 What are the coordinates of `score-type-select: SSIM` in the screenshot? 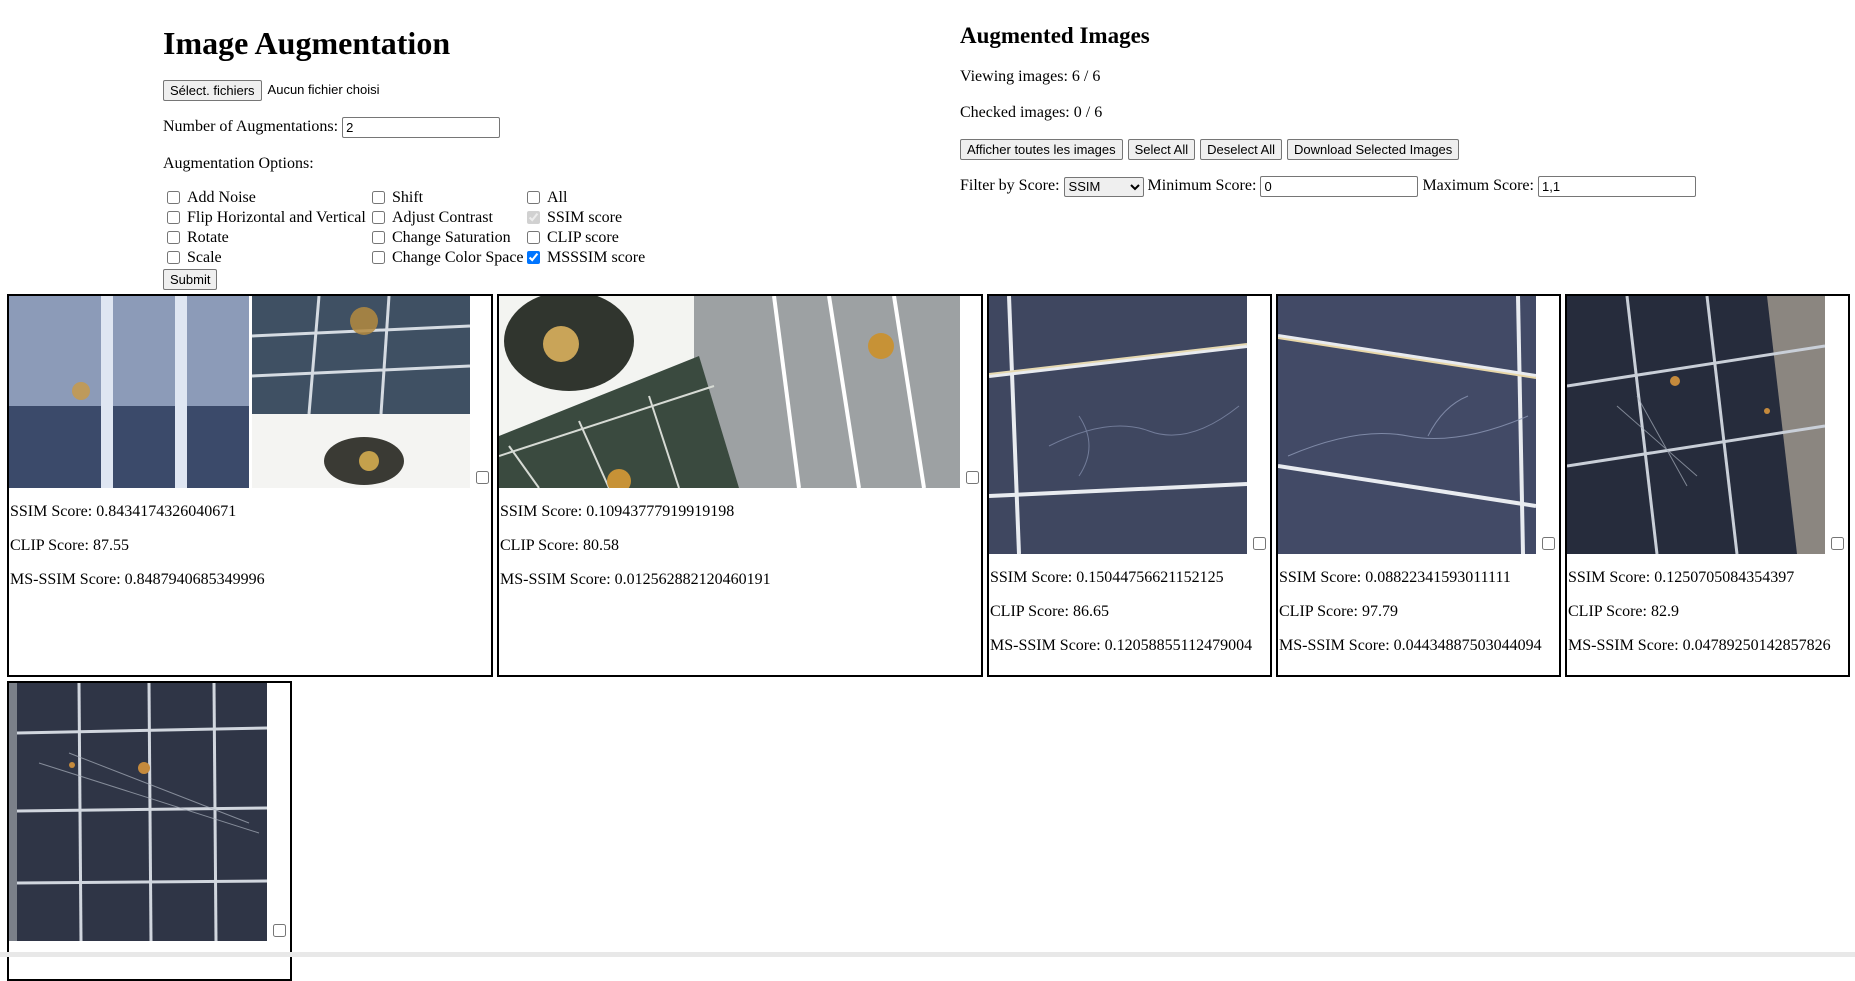 It's located at (1103, 186).